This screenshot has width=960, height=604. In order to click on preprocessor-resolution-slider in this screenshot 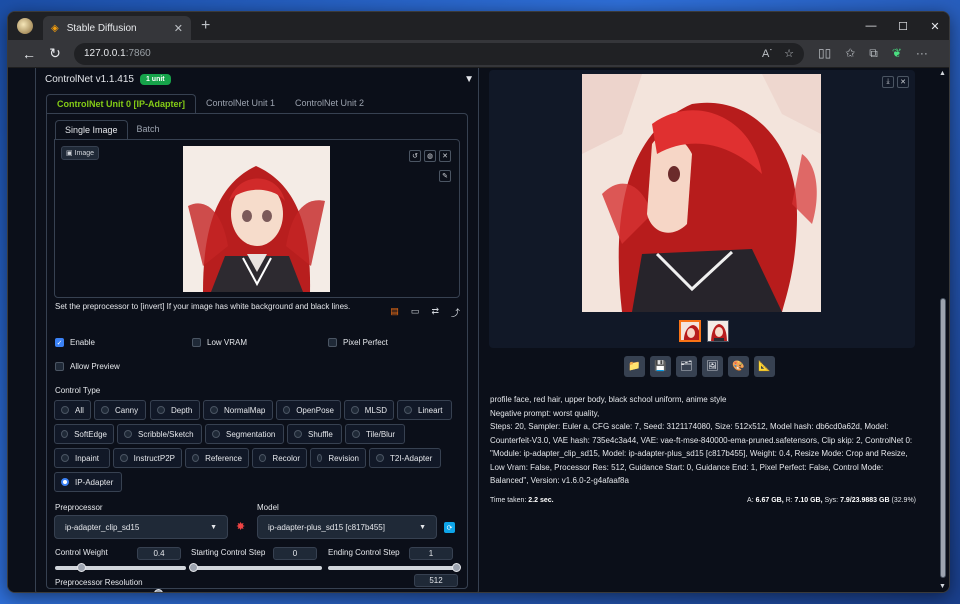, I will do `click(158, 590)`.